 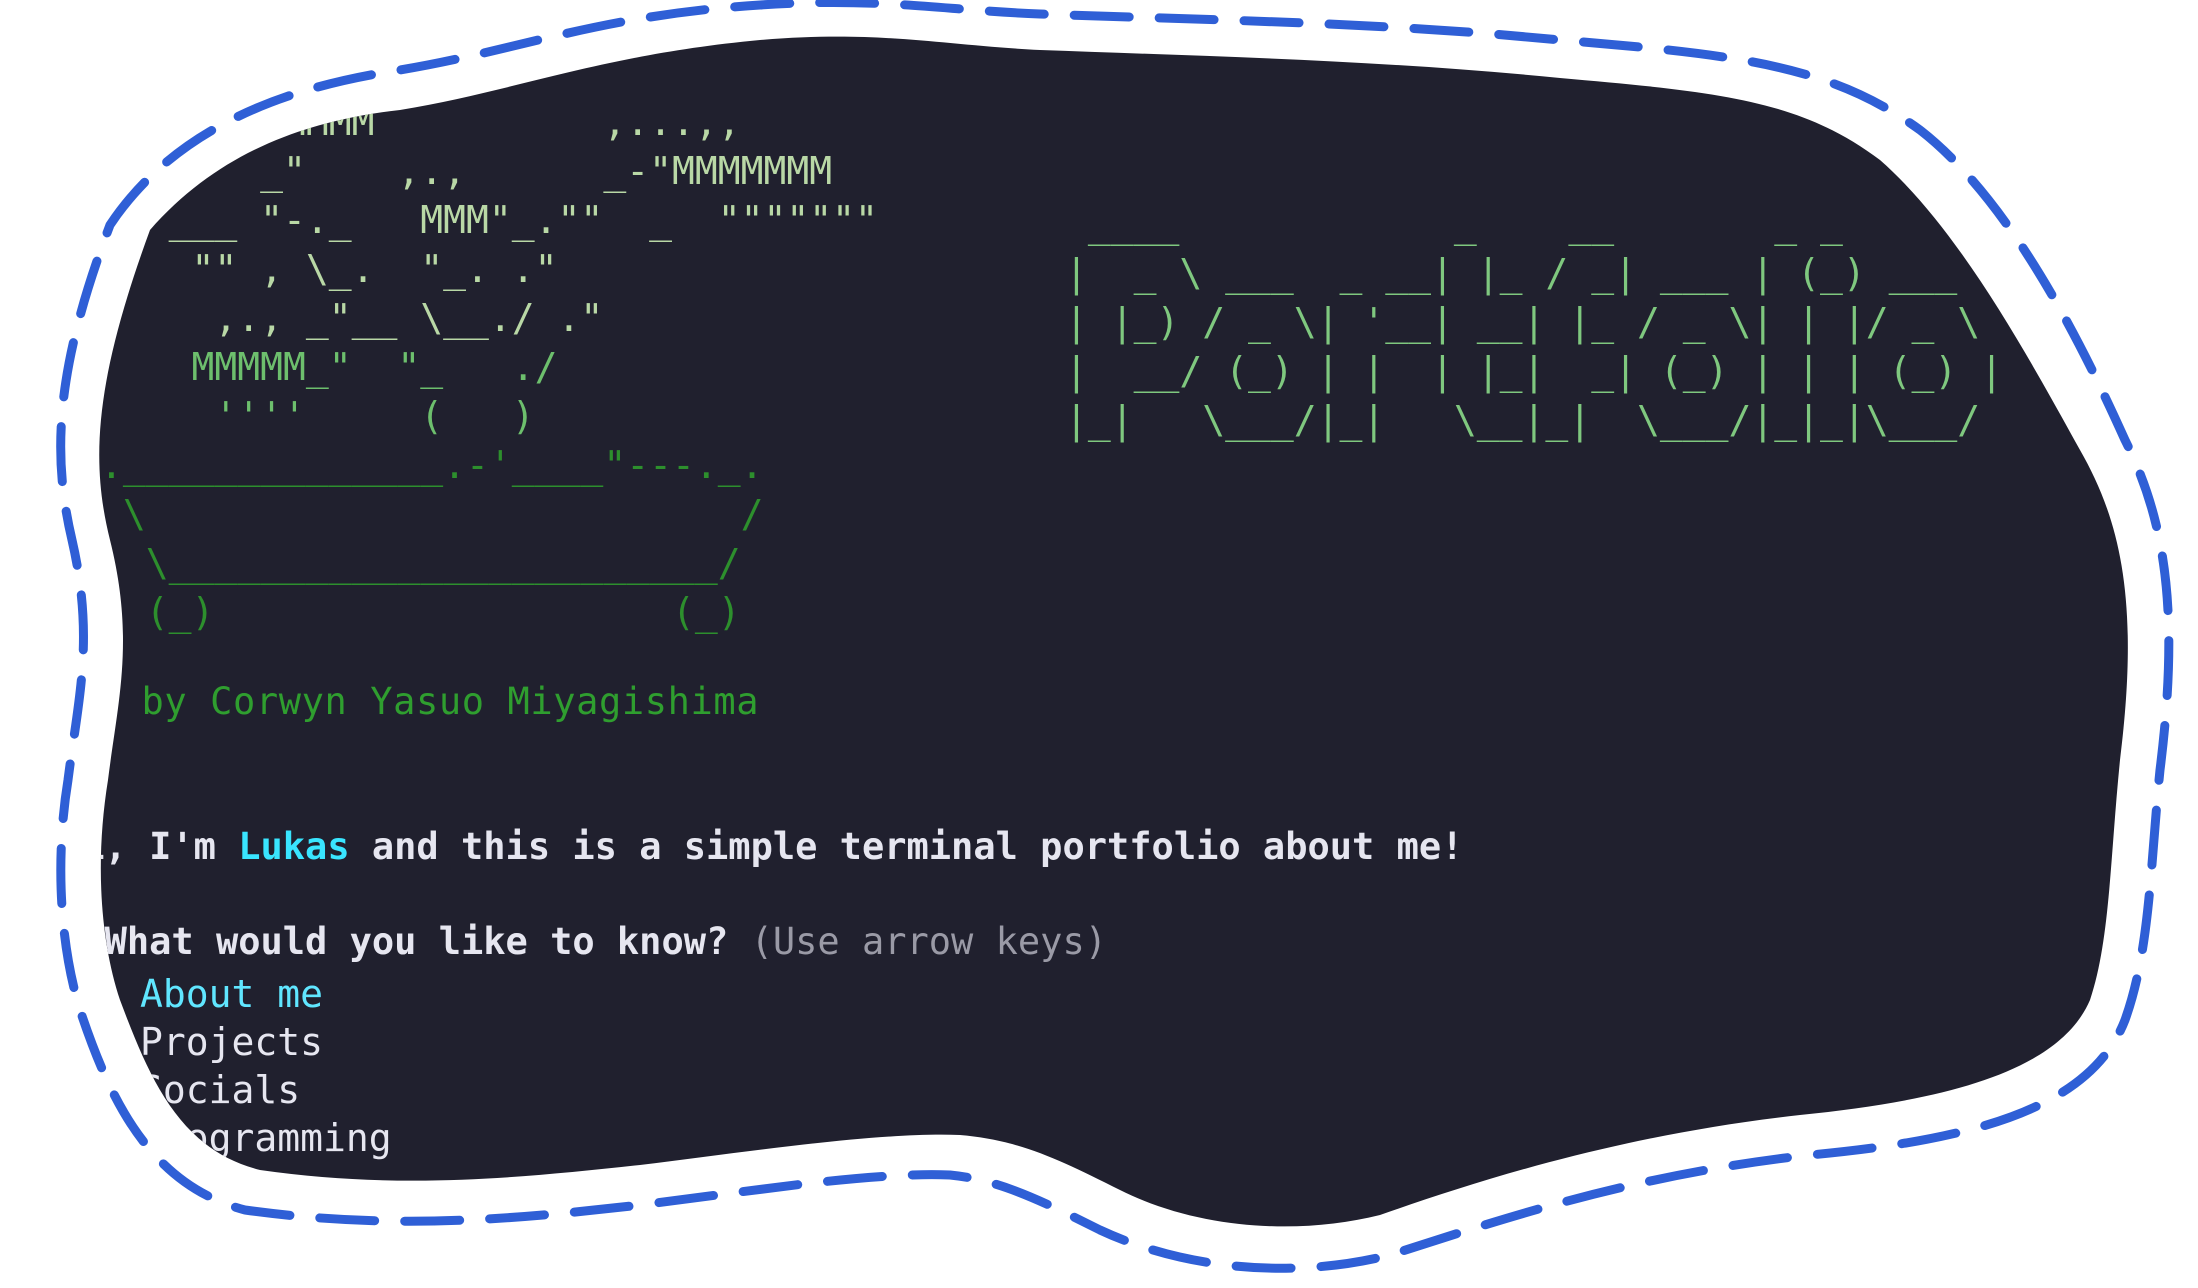 I want to click on banner-line: ____ _ __ _ _, so click(x=1454, y=224).